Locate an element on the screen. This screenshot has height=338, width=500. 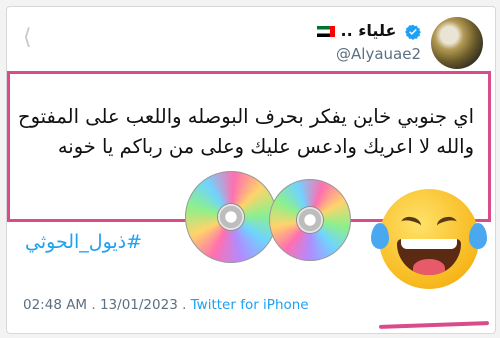
handle: @Alyauae2 is located at coordinates (378, 54).